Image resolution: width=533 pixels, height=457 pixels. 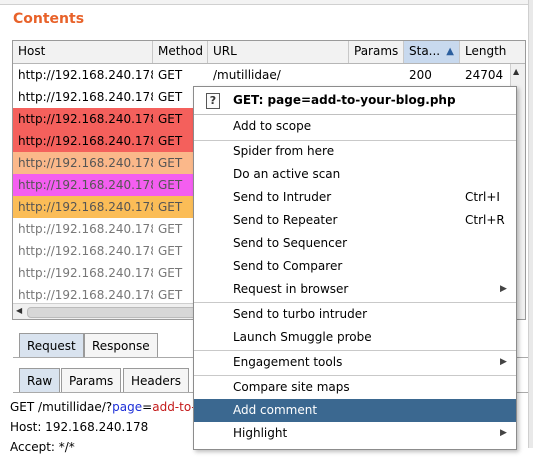 I want to click on column-header-method: Method, so click(x=180, y=52).